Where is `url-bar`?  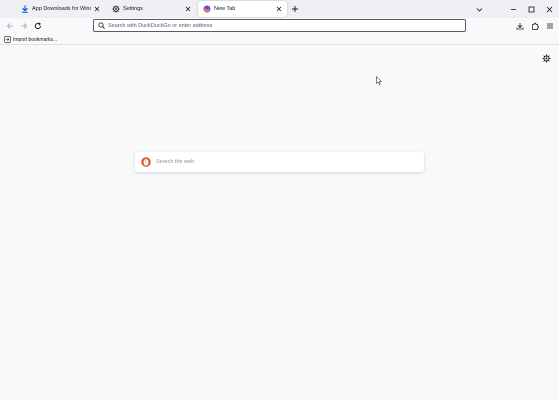 url-bar is located at coordinates (279, 25).